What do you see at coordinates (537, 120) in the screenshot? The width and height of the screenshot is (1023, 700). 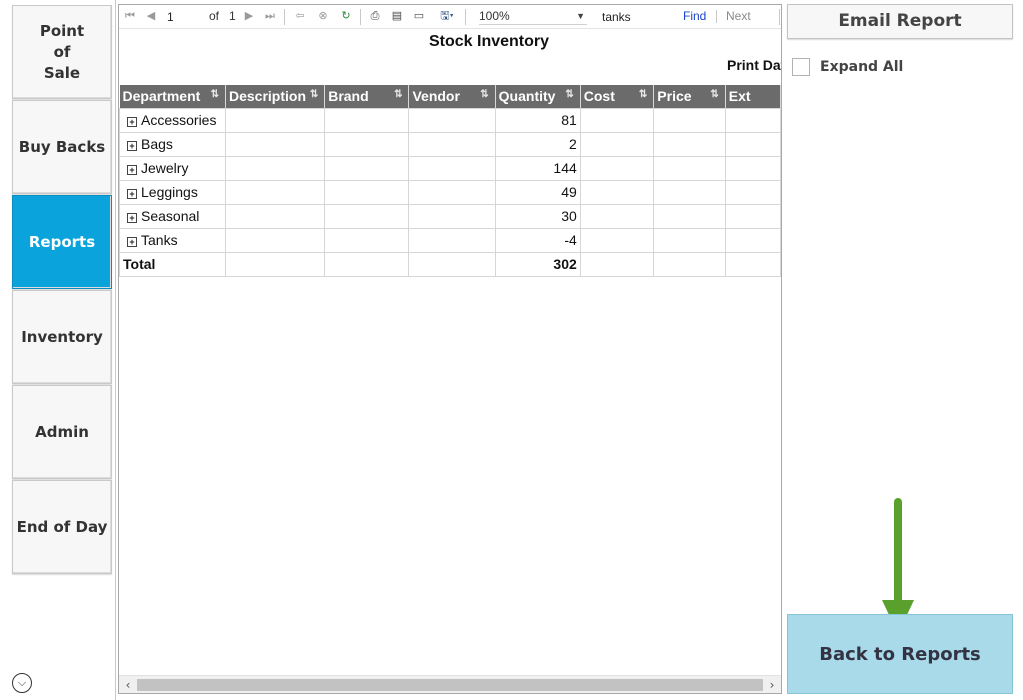 I see `quantity-cell: 81` at bounding box center [537, 120].